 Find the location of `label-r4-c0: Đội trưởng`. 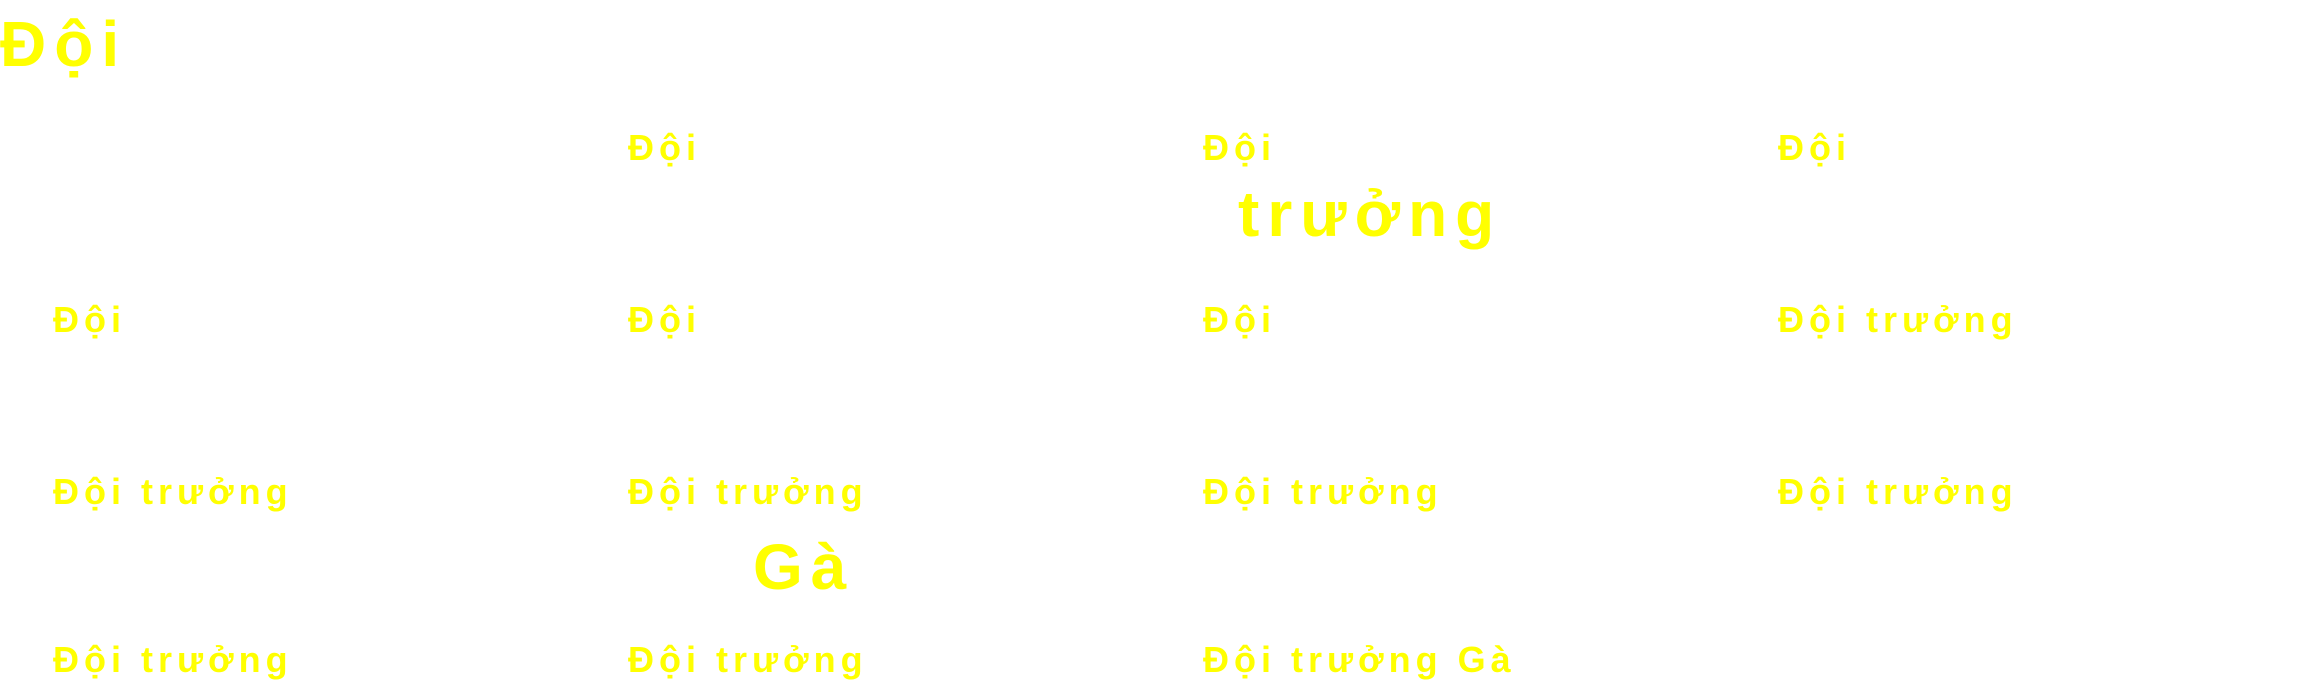

label-r4-c0: Đội trưởng is located at coordinates (173, 659).